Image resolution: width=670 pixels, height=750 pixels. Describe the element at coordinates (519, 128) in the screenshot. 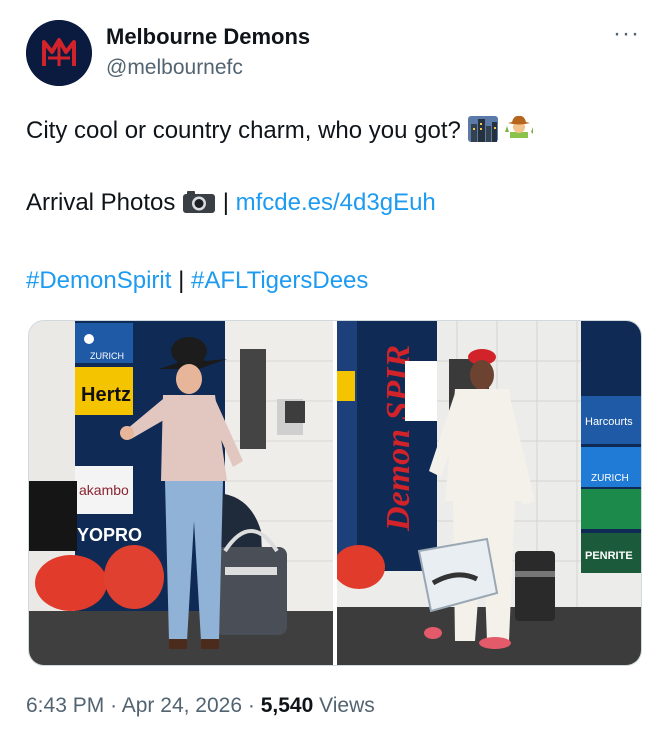

I see `cowboy-emoji` at that location.